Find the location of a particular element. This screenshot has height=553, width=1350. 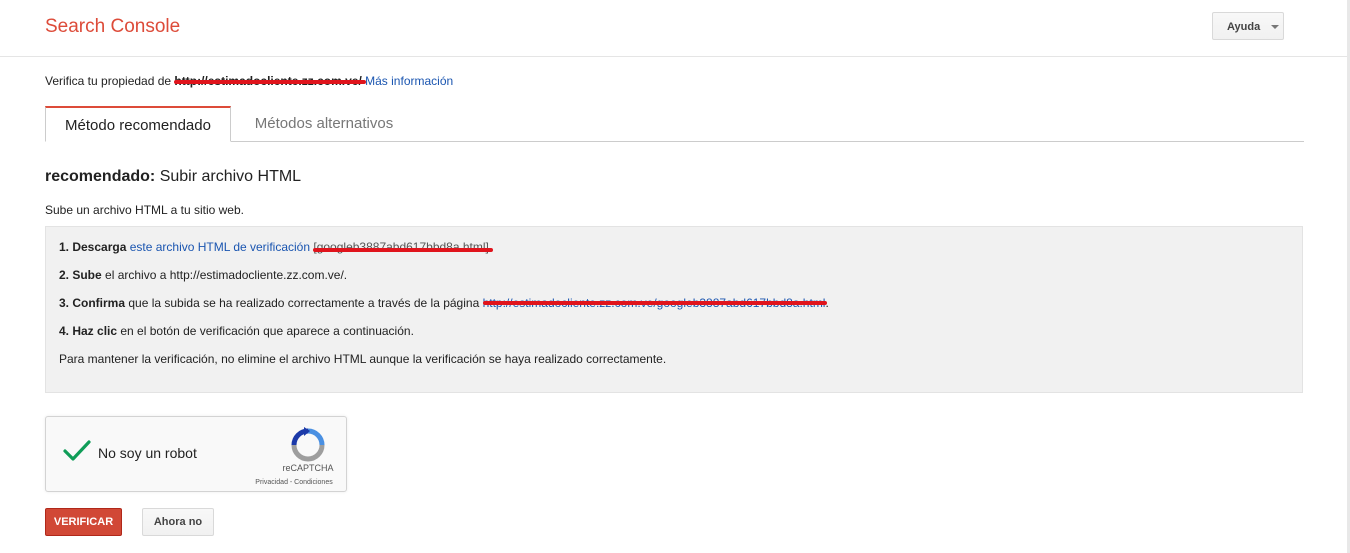

property-url: http://estimadocliente.zz.com.ve/ is located at coordinates (270, 81).